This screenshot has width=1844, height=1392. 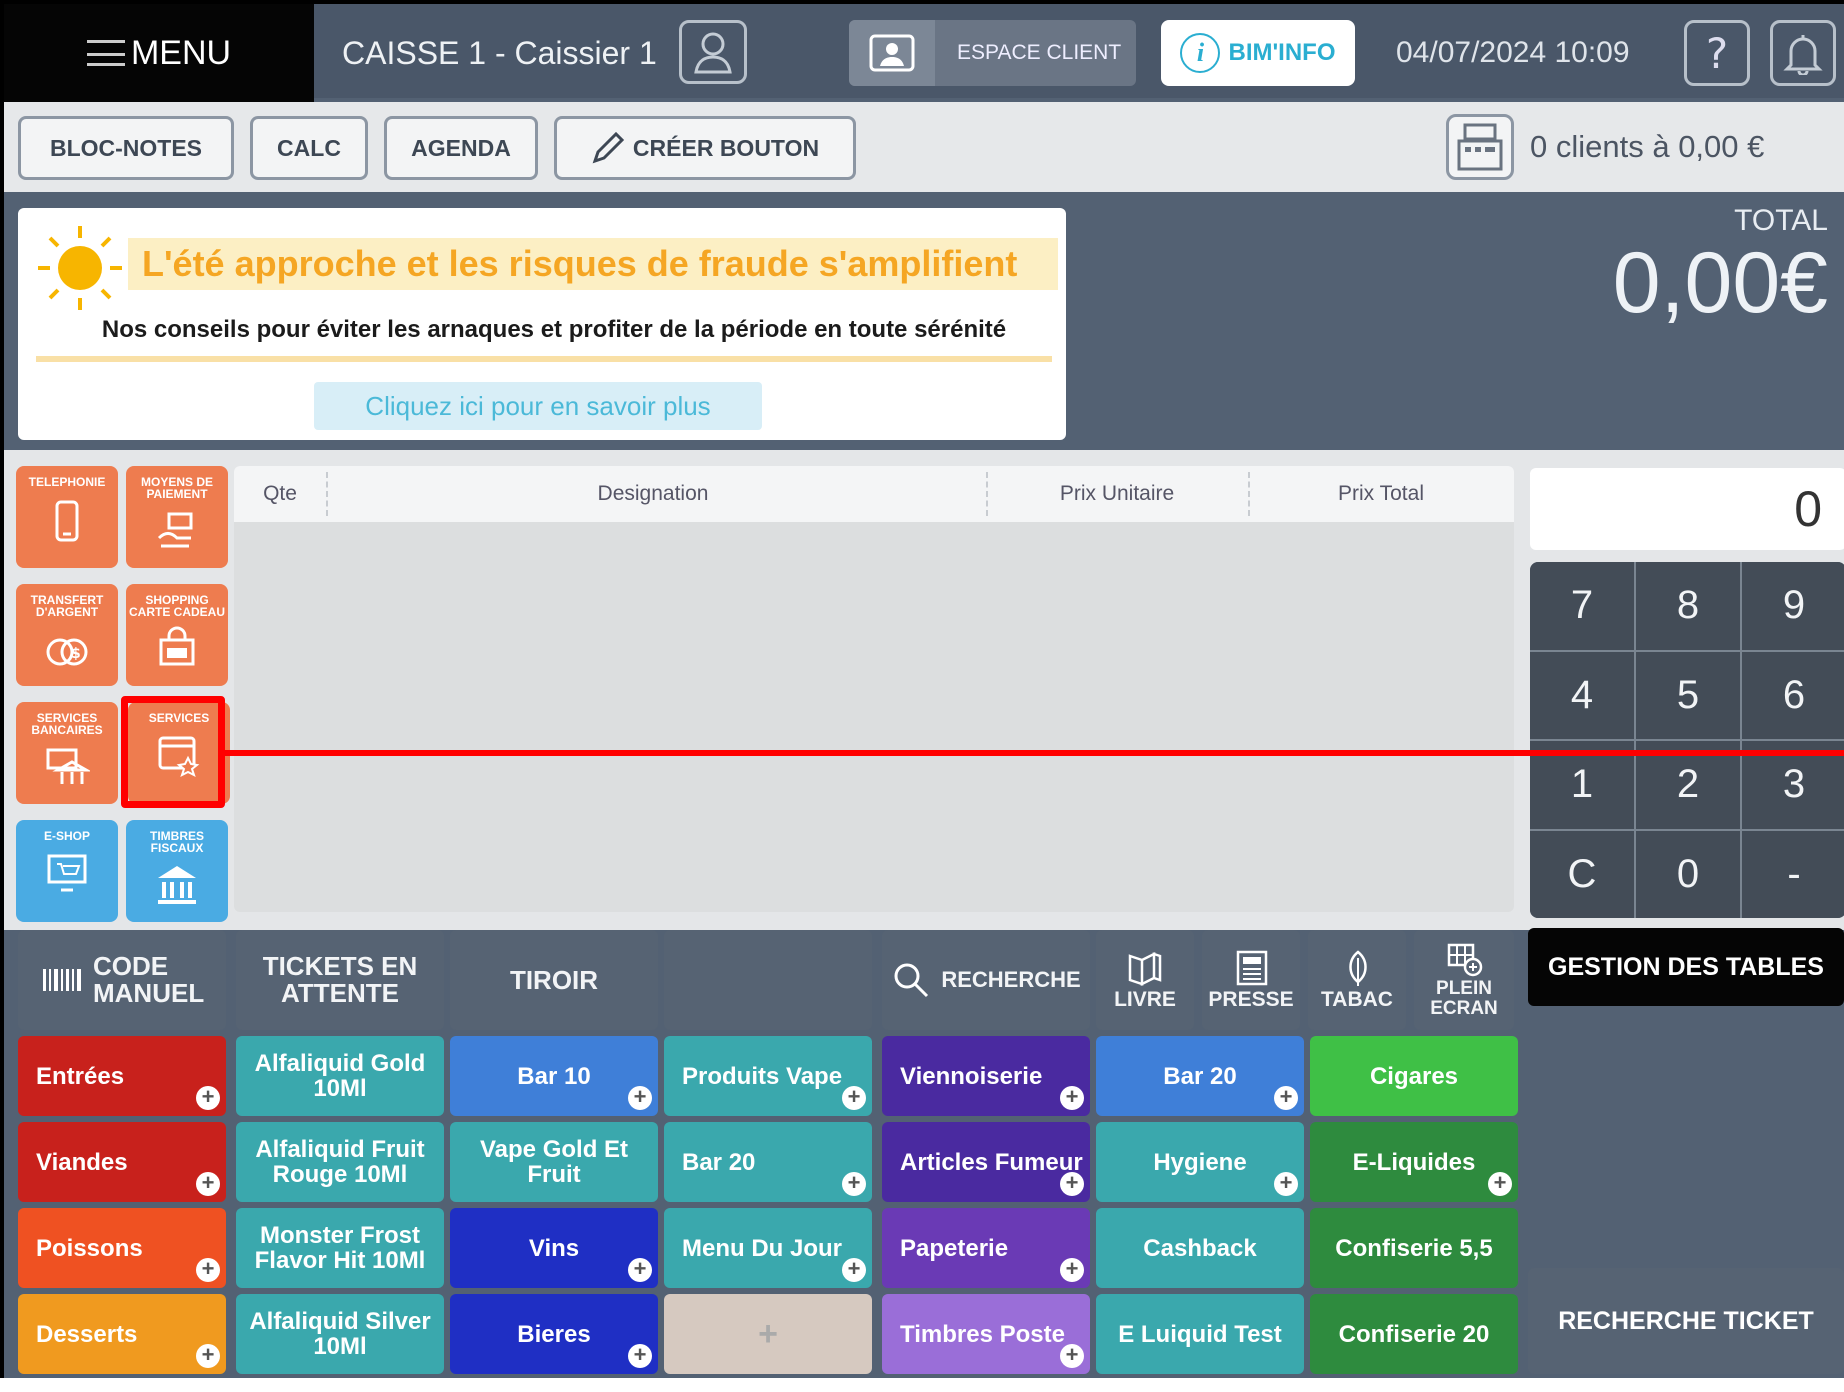 I want to click on tiroir-button: TIROIR, so click(x=554, y=980).